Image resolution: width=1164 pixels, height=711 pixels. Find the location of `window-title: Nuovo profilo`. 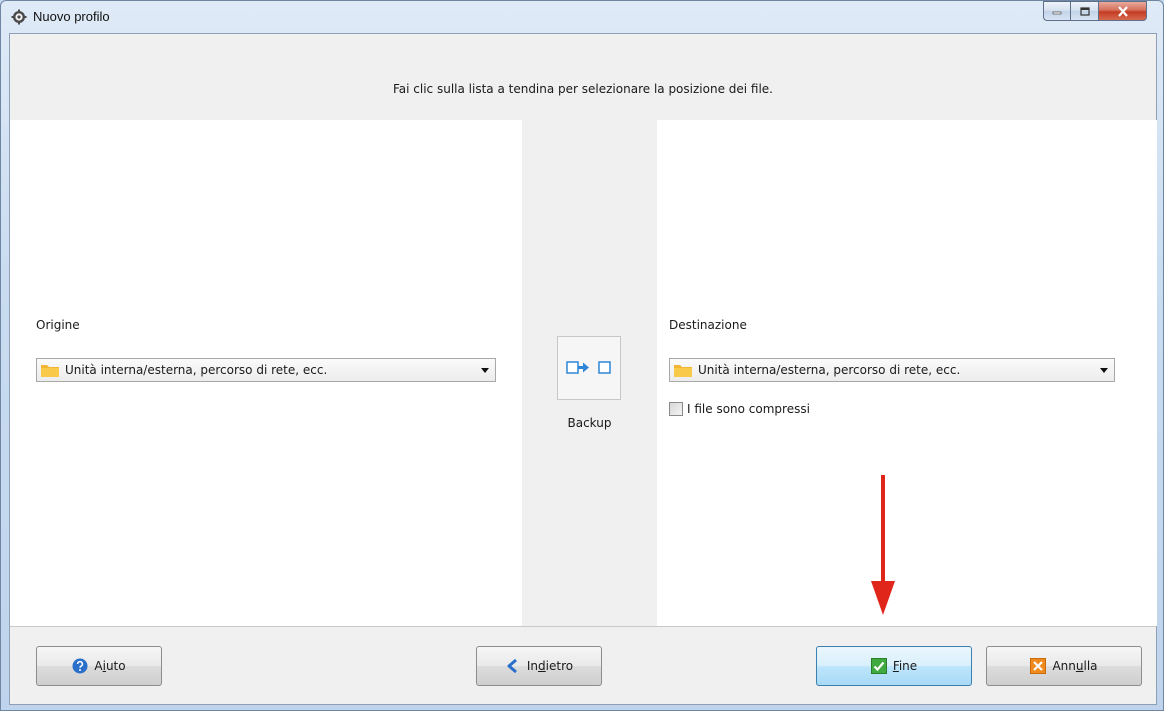

window-title: Nuovo profilo is located at coordinates (71, 16).